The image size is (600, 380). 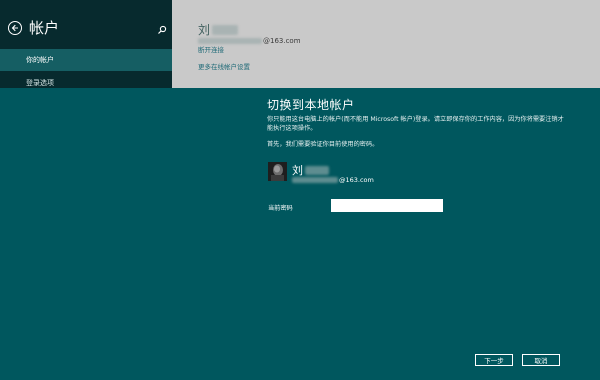 What do you see at coordinates (162, 30) in the screenshot?
I see `search-icon` at bounding box center [162, 30].